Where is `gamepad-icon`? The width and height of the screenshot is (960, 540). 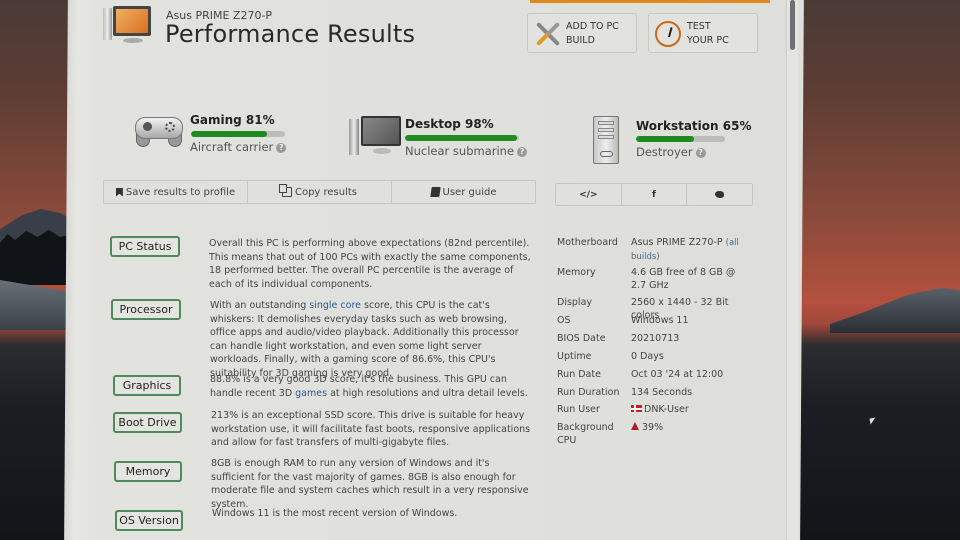
gamepad-icon is located at coordinates (159, 131).